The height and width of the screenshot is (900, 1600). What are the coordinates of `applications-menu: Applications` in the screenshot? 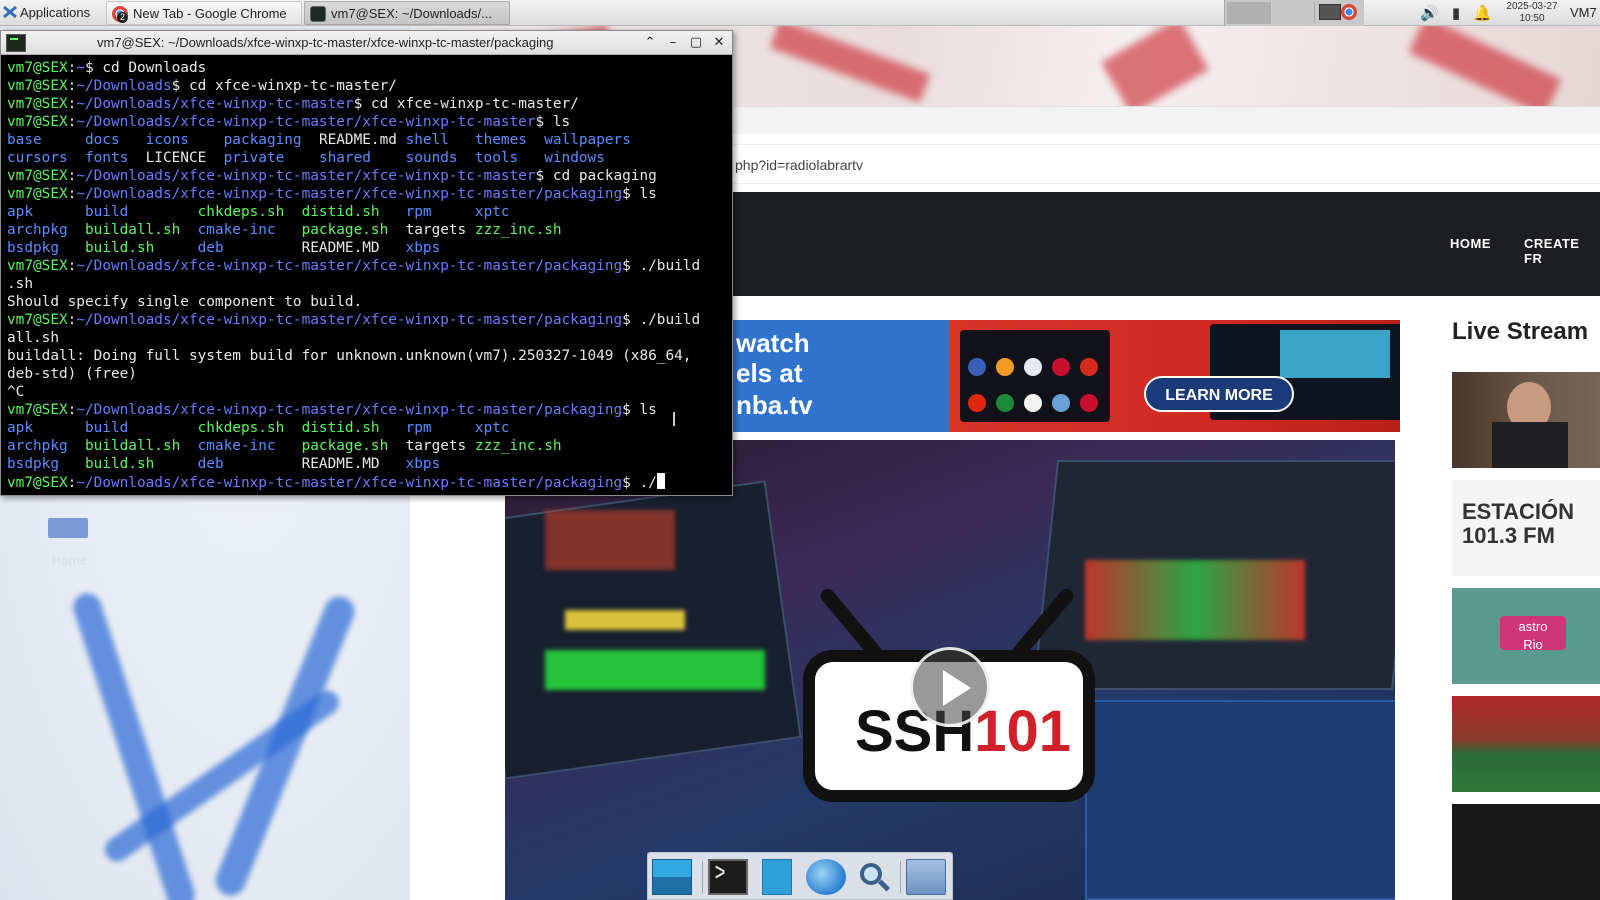 It's located at (52, 13).